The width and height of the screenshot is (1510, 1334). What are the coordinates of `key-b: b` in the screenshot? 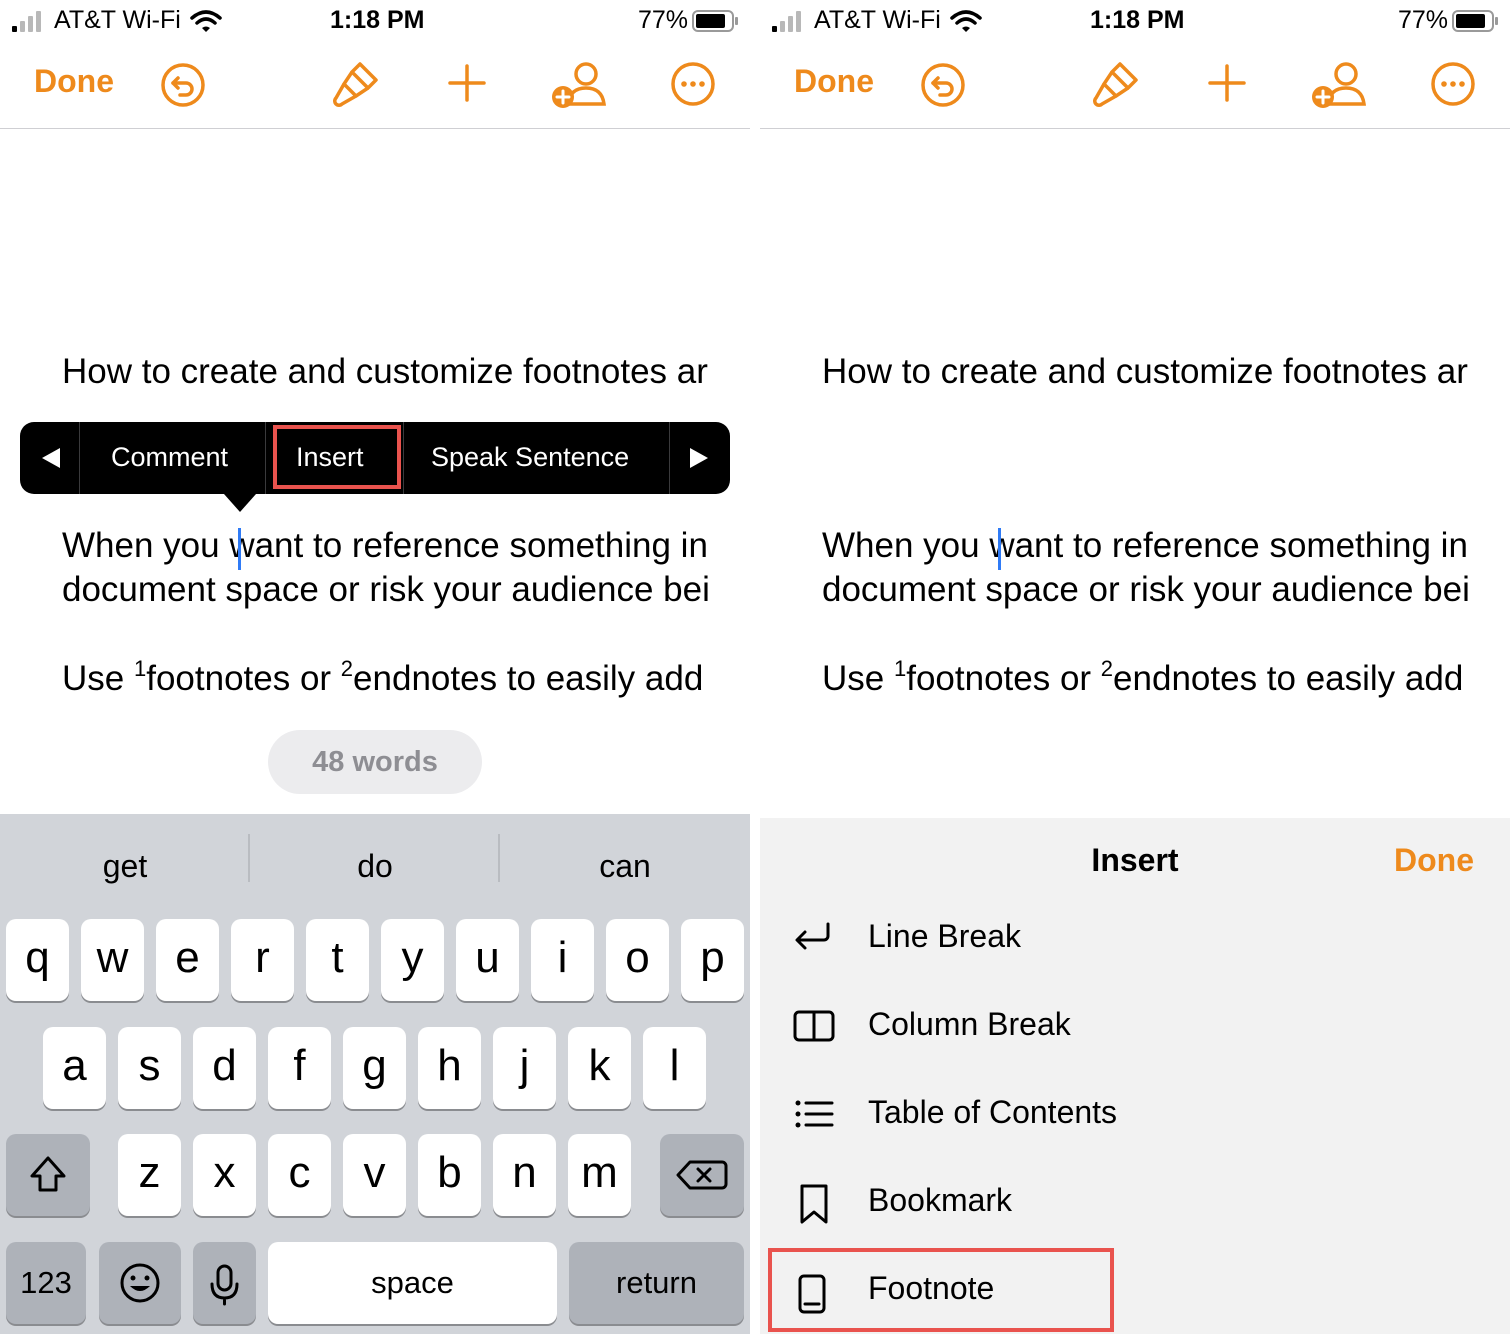 It's located at (449, 1175).